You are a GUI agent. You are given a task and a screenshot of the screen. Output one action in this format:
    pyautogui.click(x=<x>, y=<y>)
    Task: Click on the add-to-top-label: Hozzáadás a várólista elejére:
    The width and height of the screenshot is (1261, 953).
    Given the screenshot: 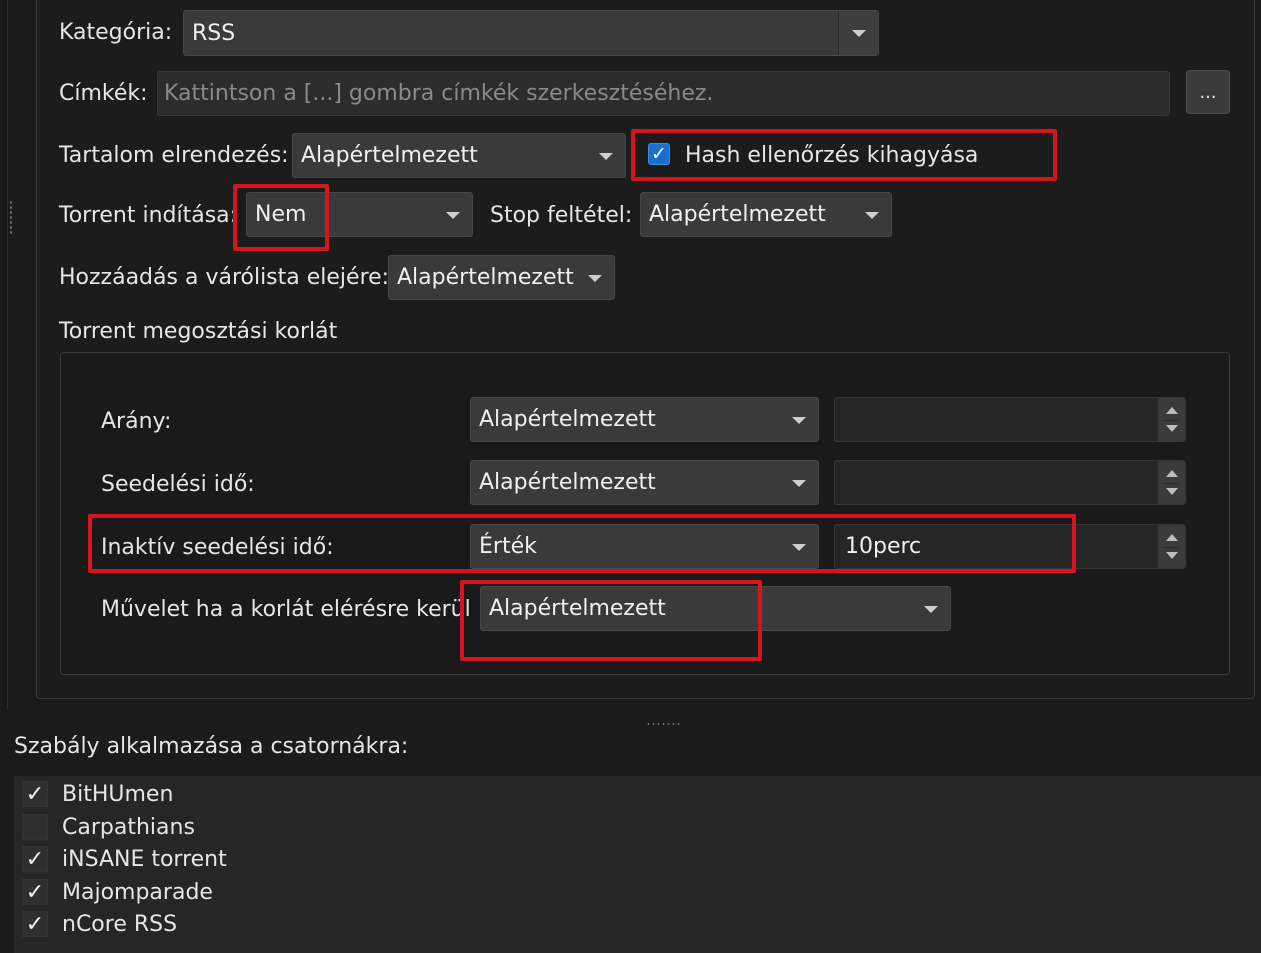 What is the action you would take?
    pyautogui.click(x=224, y=277)
    